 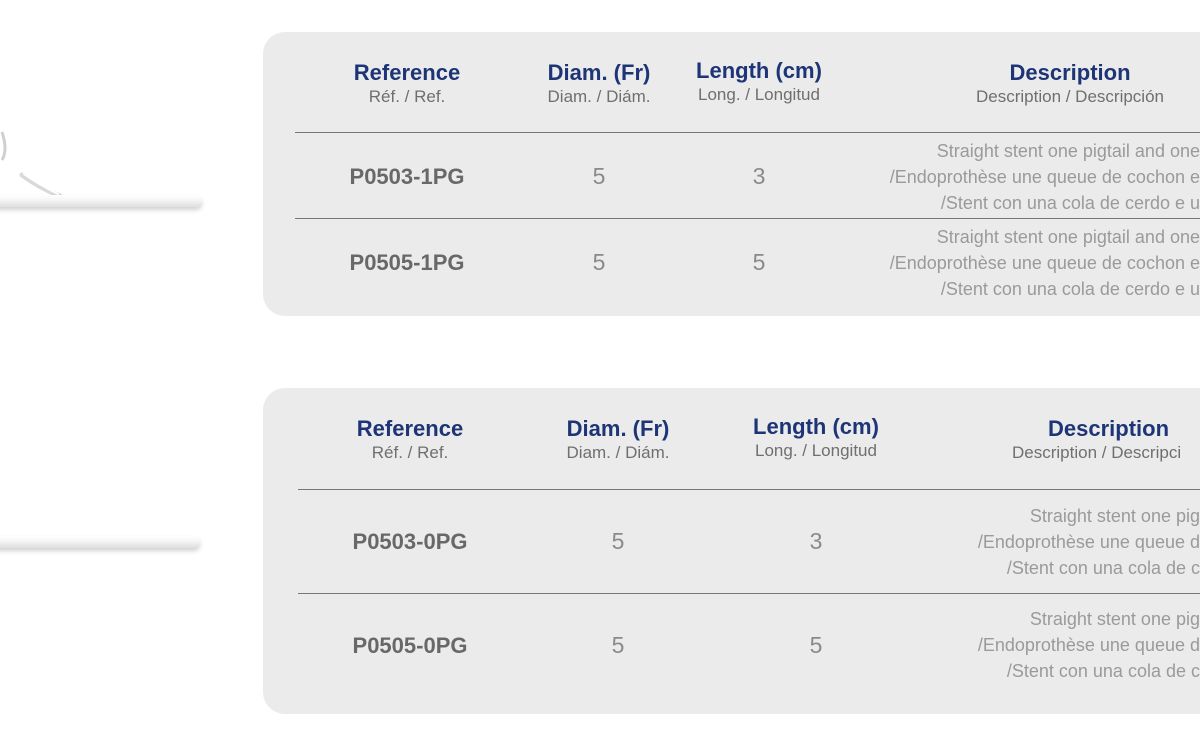 What do you see at coordinates (618, 428) in the screenshot?
I see `header-diameter-title: Diam. (Fr)` at bounding box center [618, 428].